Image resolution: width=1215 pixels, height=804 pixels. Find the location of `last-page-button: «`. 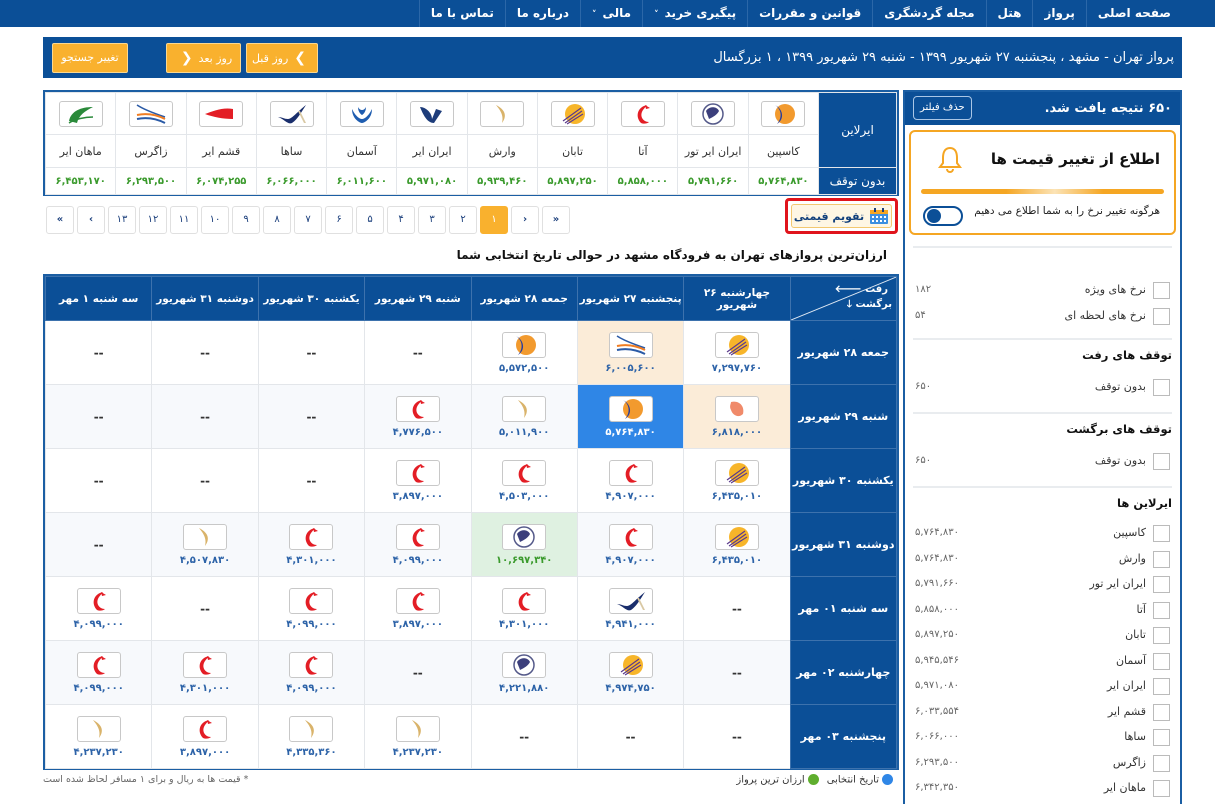

last-page-button: « is located at coordinates (556, 220).